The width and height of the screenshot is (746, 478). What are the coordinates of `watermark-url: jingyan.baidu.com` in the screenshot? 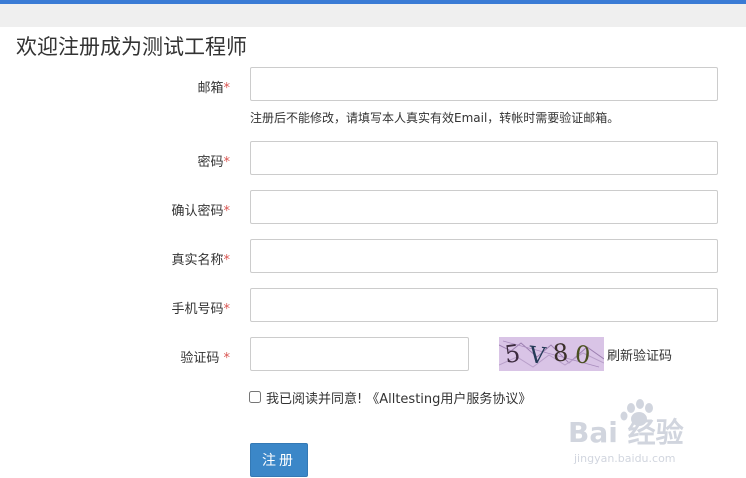 It's located at (624, 458).